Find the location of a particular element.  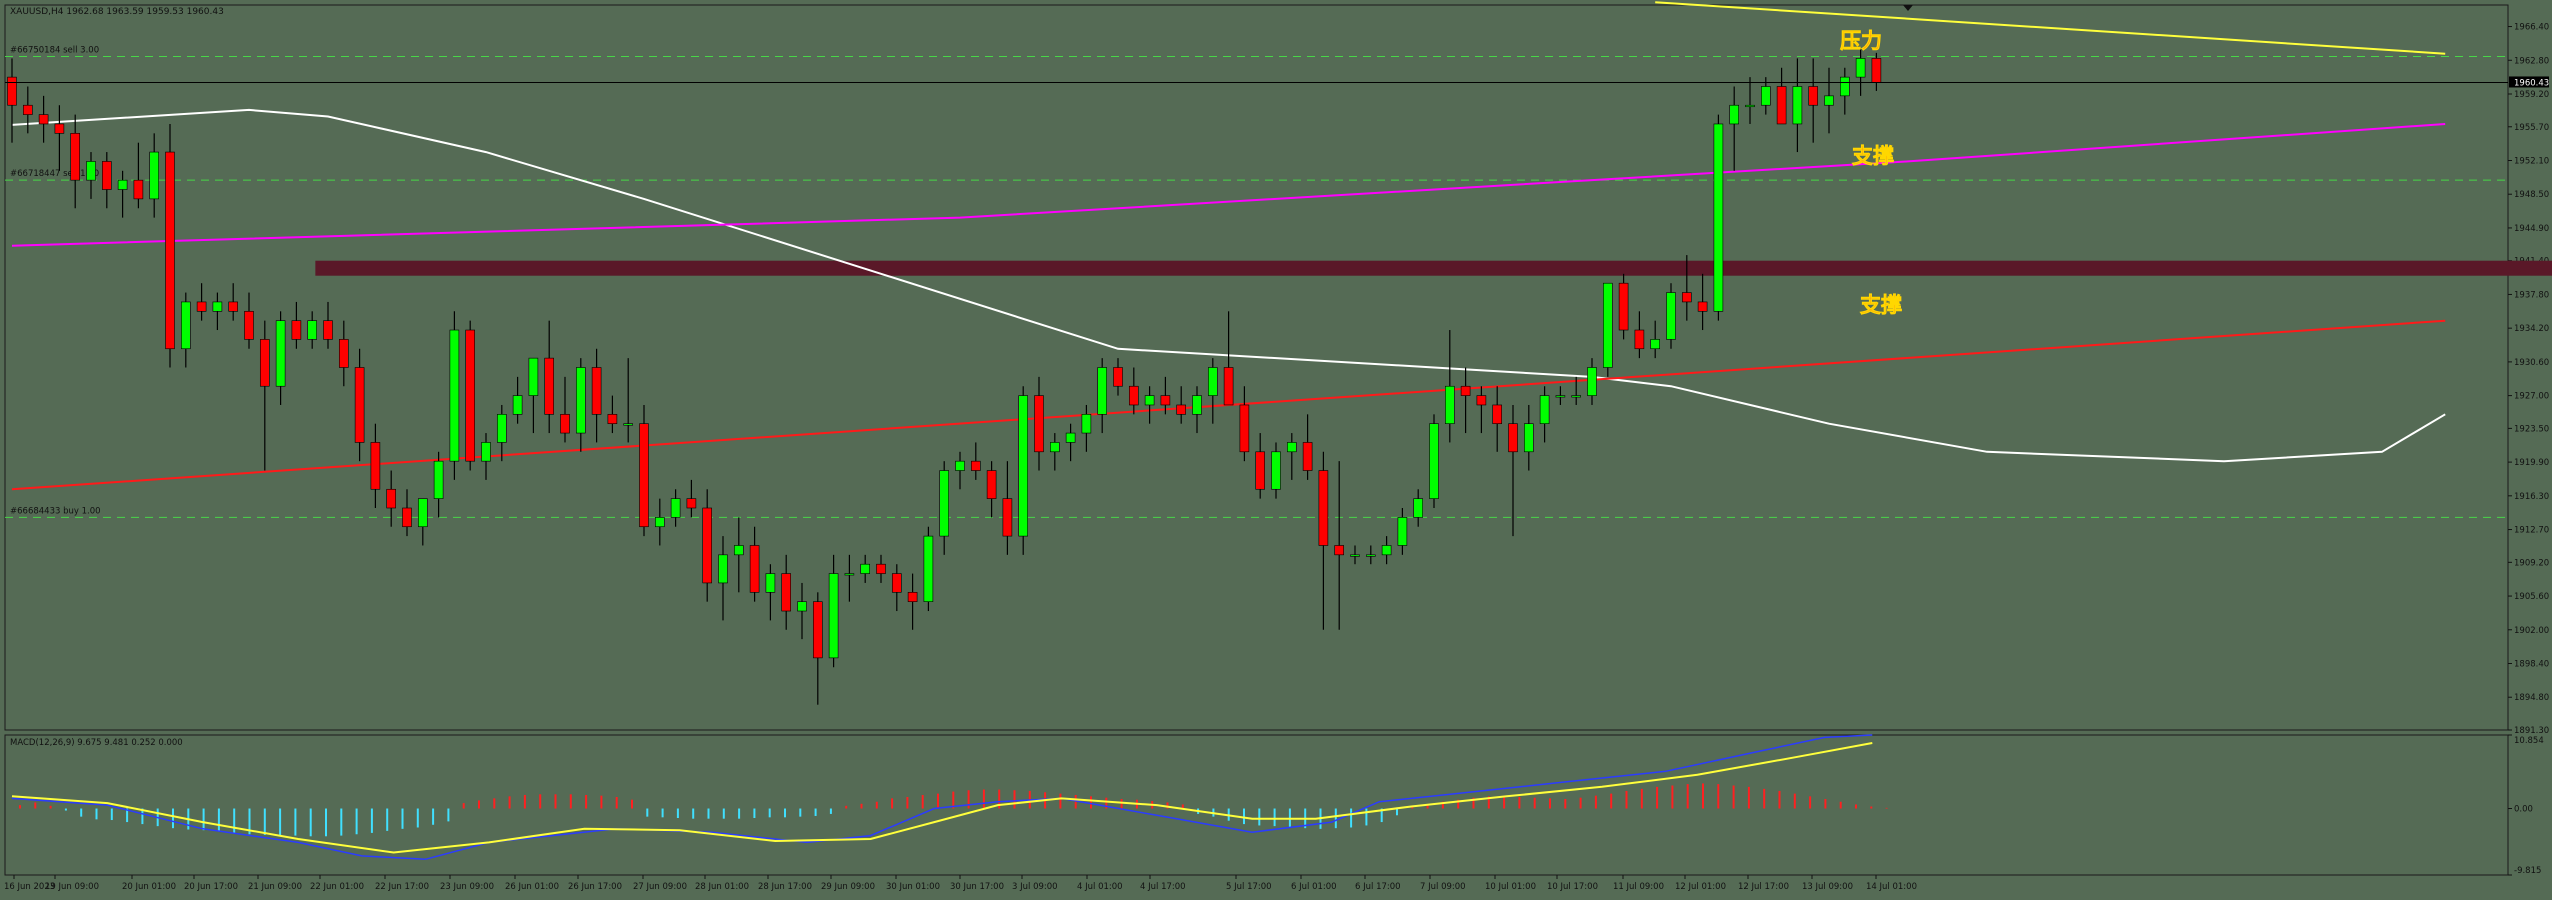

x-tick-label: 3 Jul 09:00 is located at coordinates (1035, 887).